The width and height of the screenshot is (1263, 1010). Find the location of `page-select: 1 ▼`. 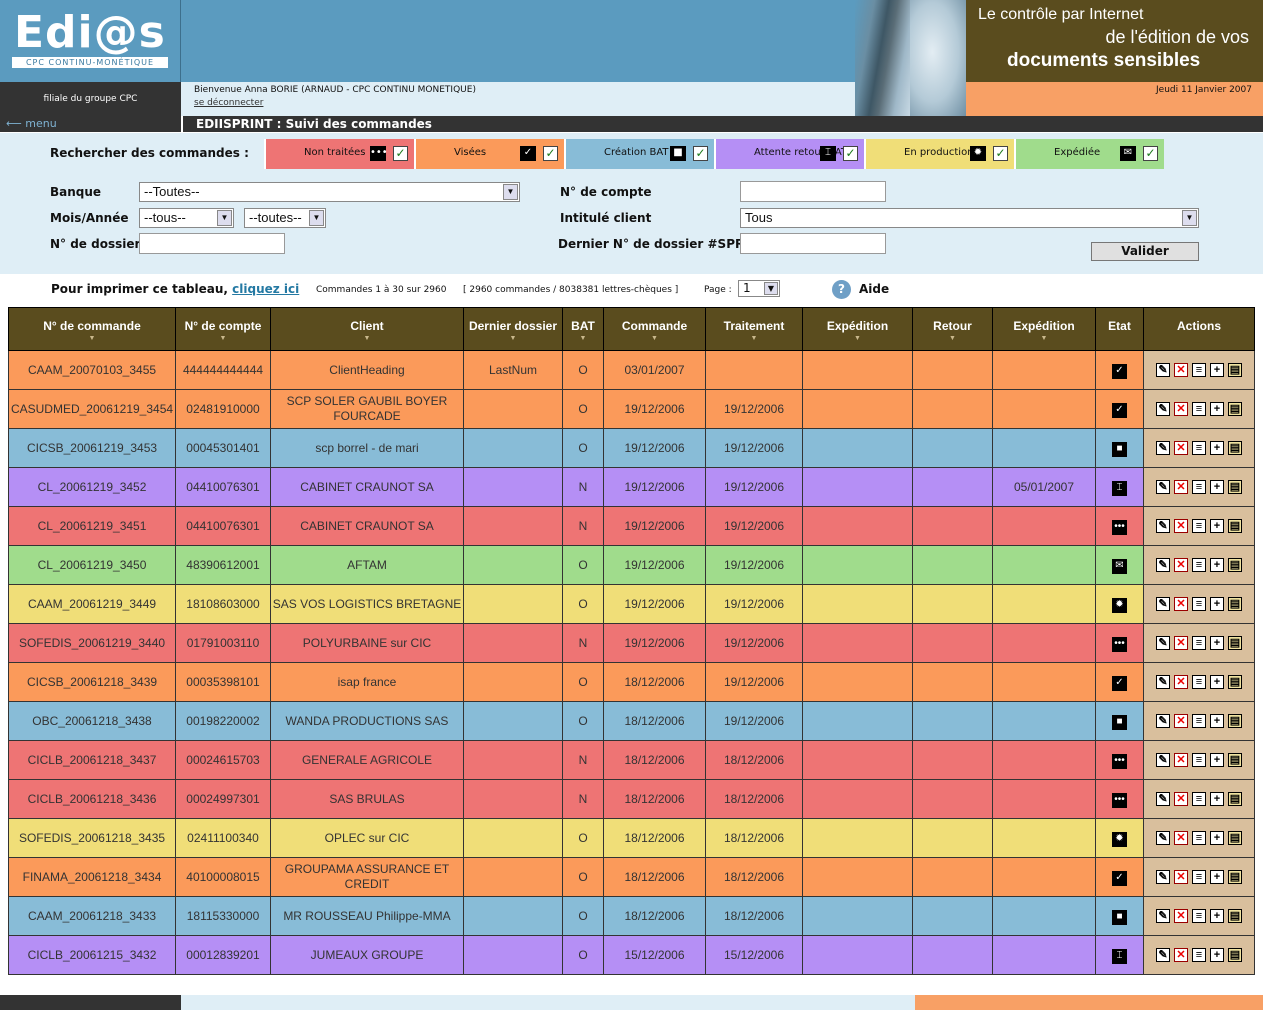

page-select: 1 ▼ is located at coordinates (759, 288).